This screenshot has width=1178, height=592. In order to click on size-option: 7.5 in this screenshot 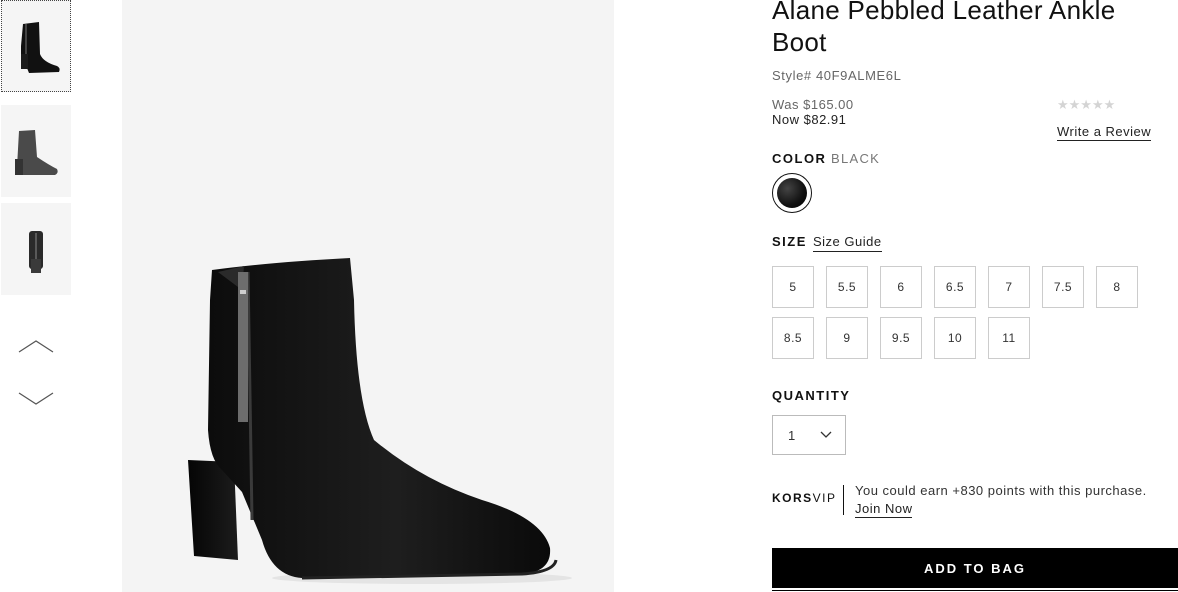, I will do `click(1063, 287)`.